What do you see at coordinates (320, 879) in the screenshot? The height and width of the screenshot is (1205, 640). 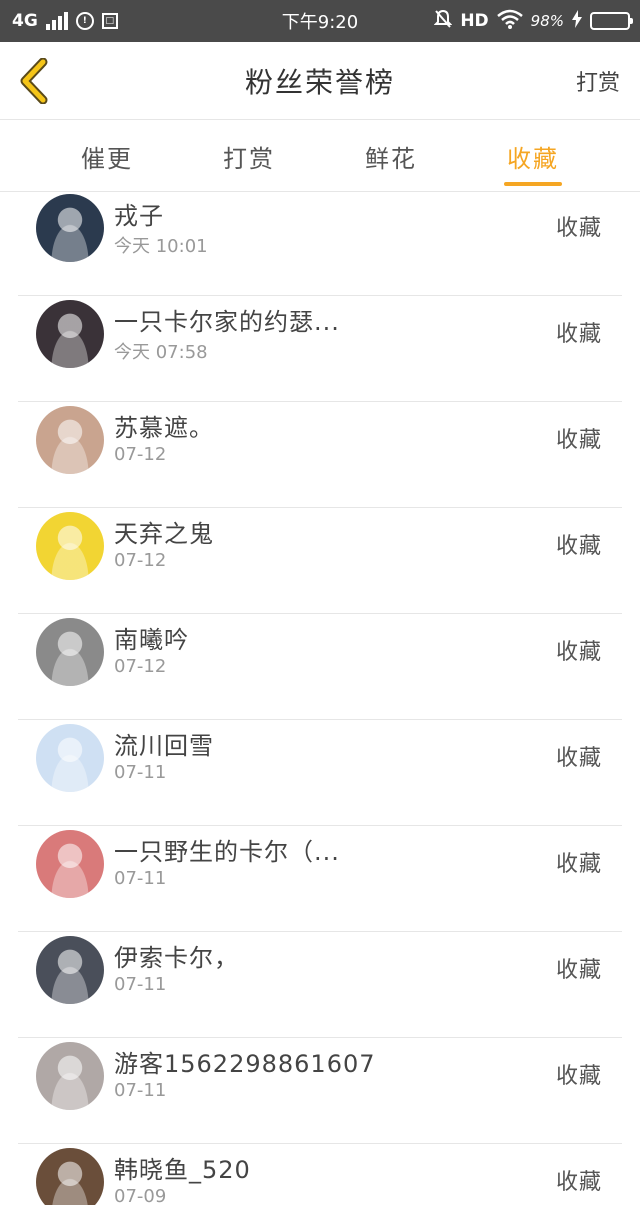 I see `list-item: 一只野生的卡尔（... 07-11 收藏` at bounding box center [320, 879].